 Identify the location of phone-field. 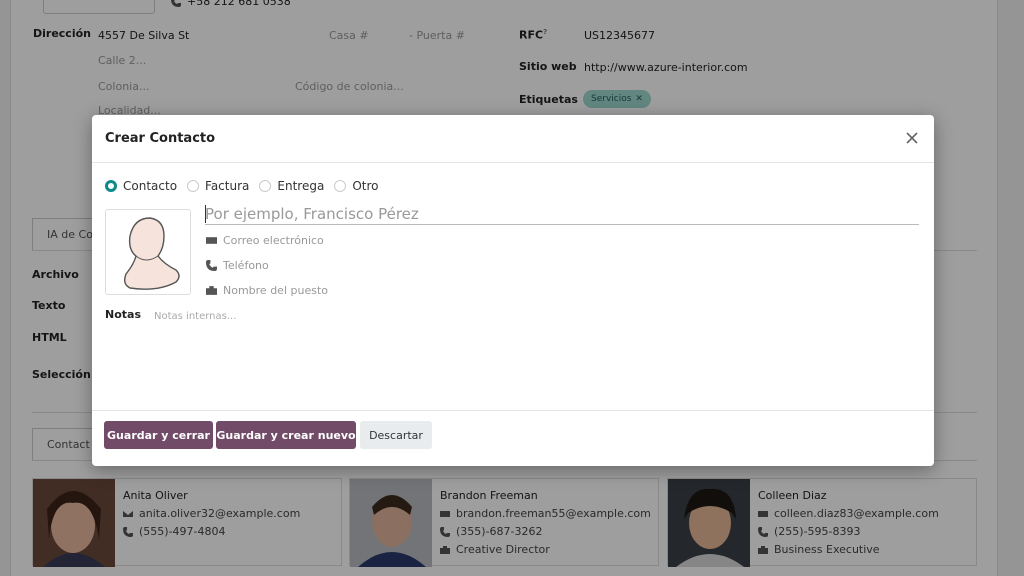
(373, 265).